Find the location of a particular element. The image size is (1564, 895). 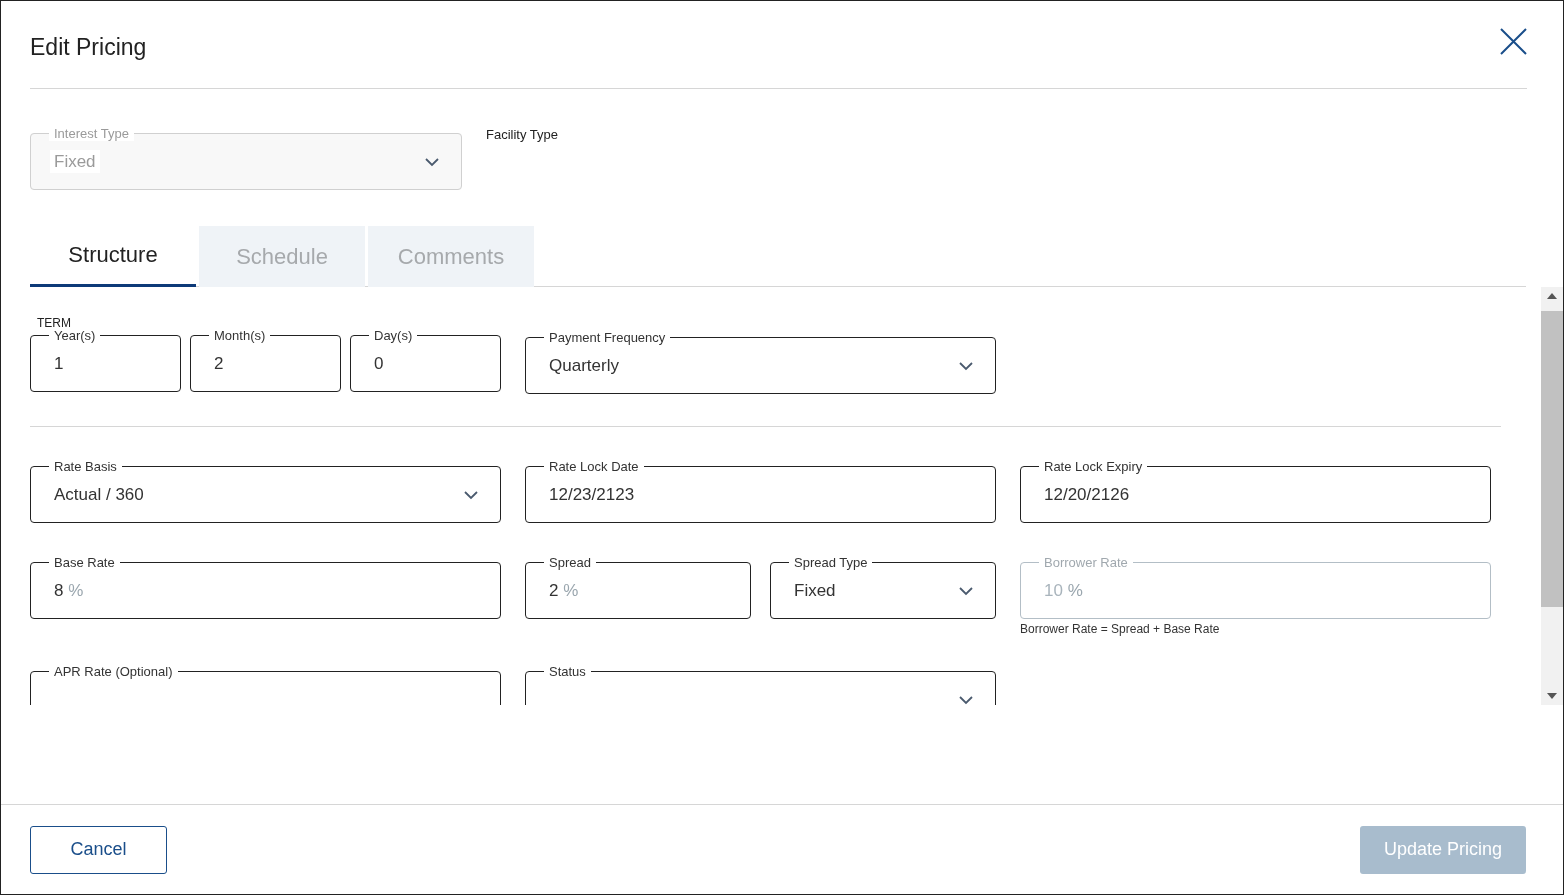

field-label: Spread is located at coordinates (570, 562).